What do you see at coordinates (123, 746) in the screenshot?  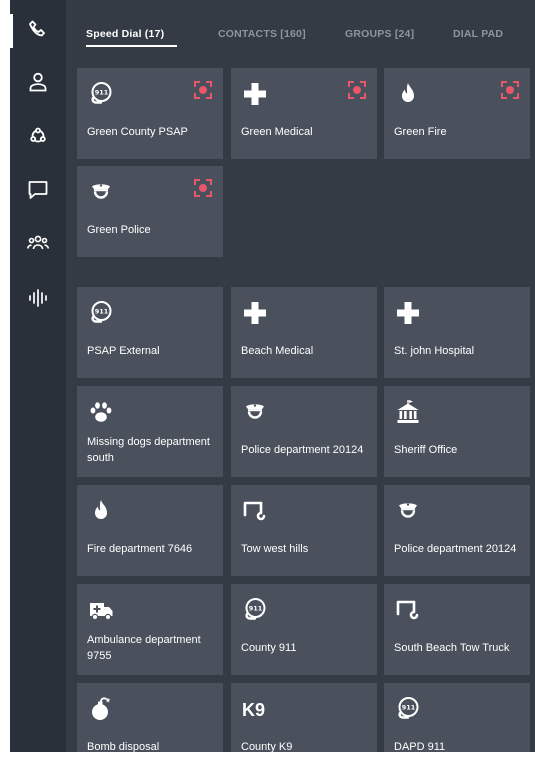 I see `tile-label: Bomb disposal` at bounding box center [123, 746].